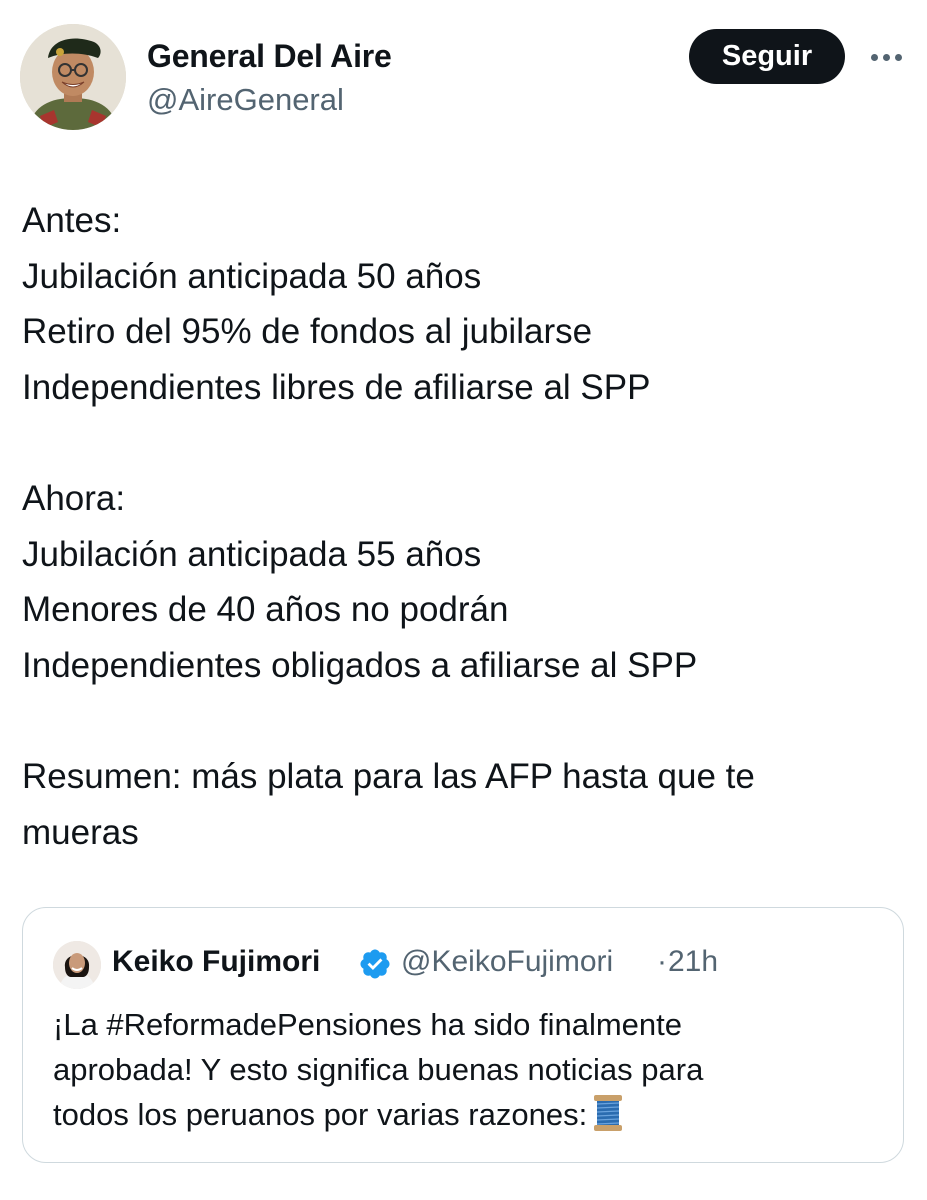 The height and width of the screenshot is (1200, 927). I want to click on tweet-text-line: Retiro del 95% de fondos al jubilarse, so click(307, 332).